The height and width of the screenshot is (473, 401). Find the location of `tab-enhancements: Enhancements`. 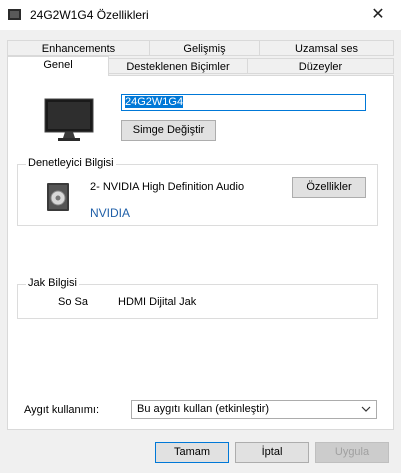

tab-enhancements: Enhancements is located at coordinates (78, 48).